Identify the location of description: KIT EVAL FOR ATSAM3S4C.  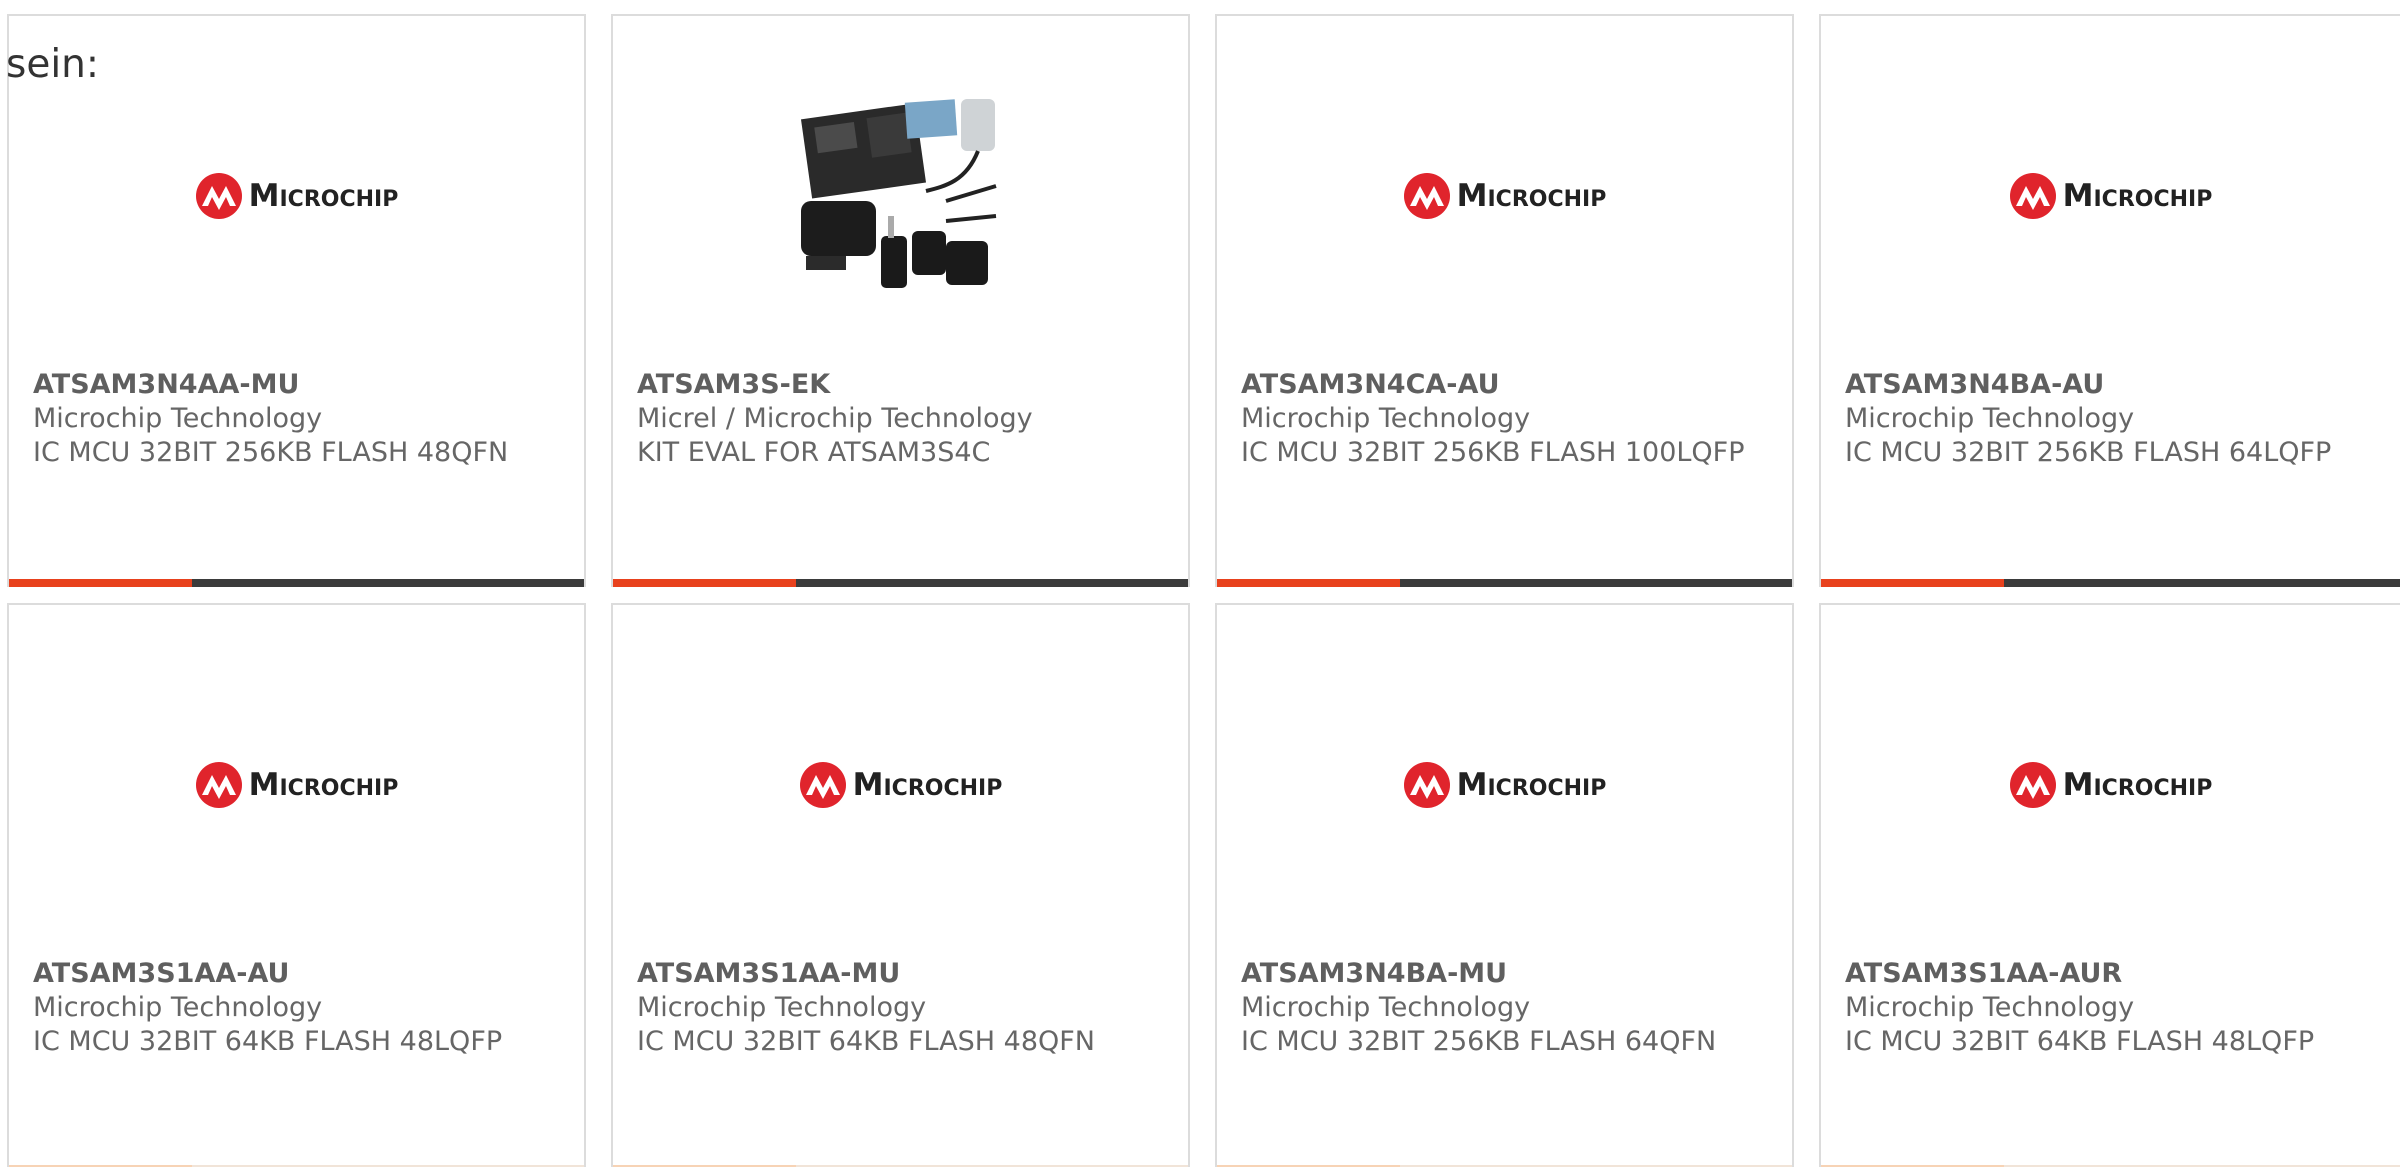
(814, 452).